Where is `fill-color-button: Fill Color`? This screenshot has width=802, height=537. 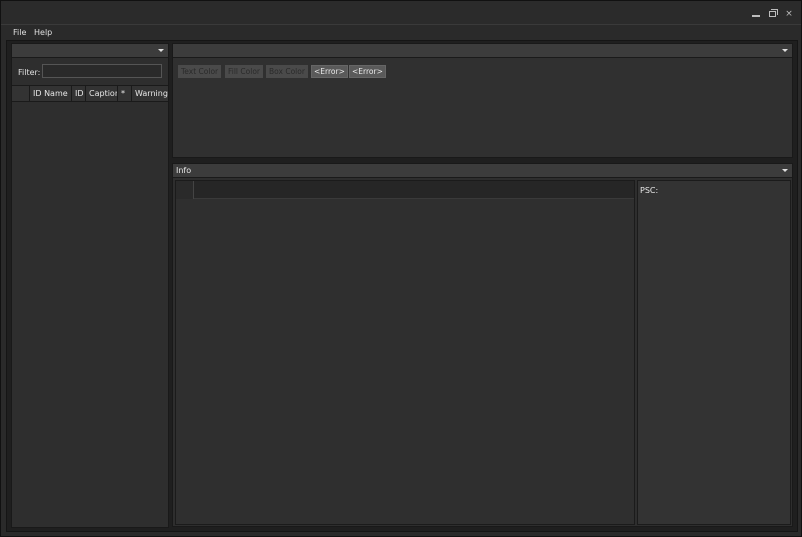 fill-color-button: Fill Color is located at coordinates (244, 71).